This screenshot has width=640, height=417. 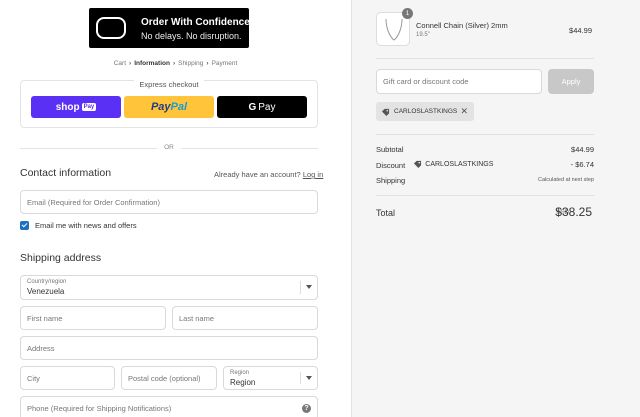 What do you see at coordinates (566, 180) in the screenshot?
I see `shipping-value: Calculated at next step` at bounding box center [566, 180].